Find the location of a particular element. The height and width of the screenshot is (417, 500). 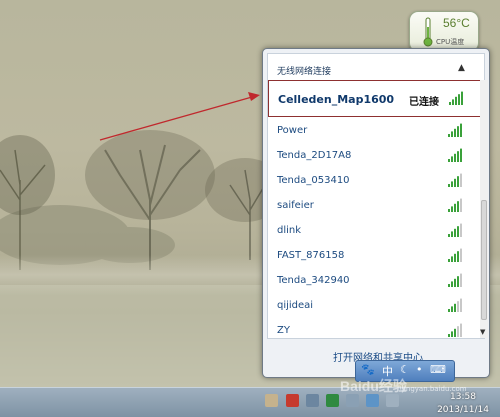

baidu-watermark-url: jingyan.baidu.com is located at coordinates (434, 389).